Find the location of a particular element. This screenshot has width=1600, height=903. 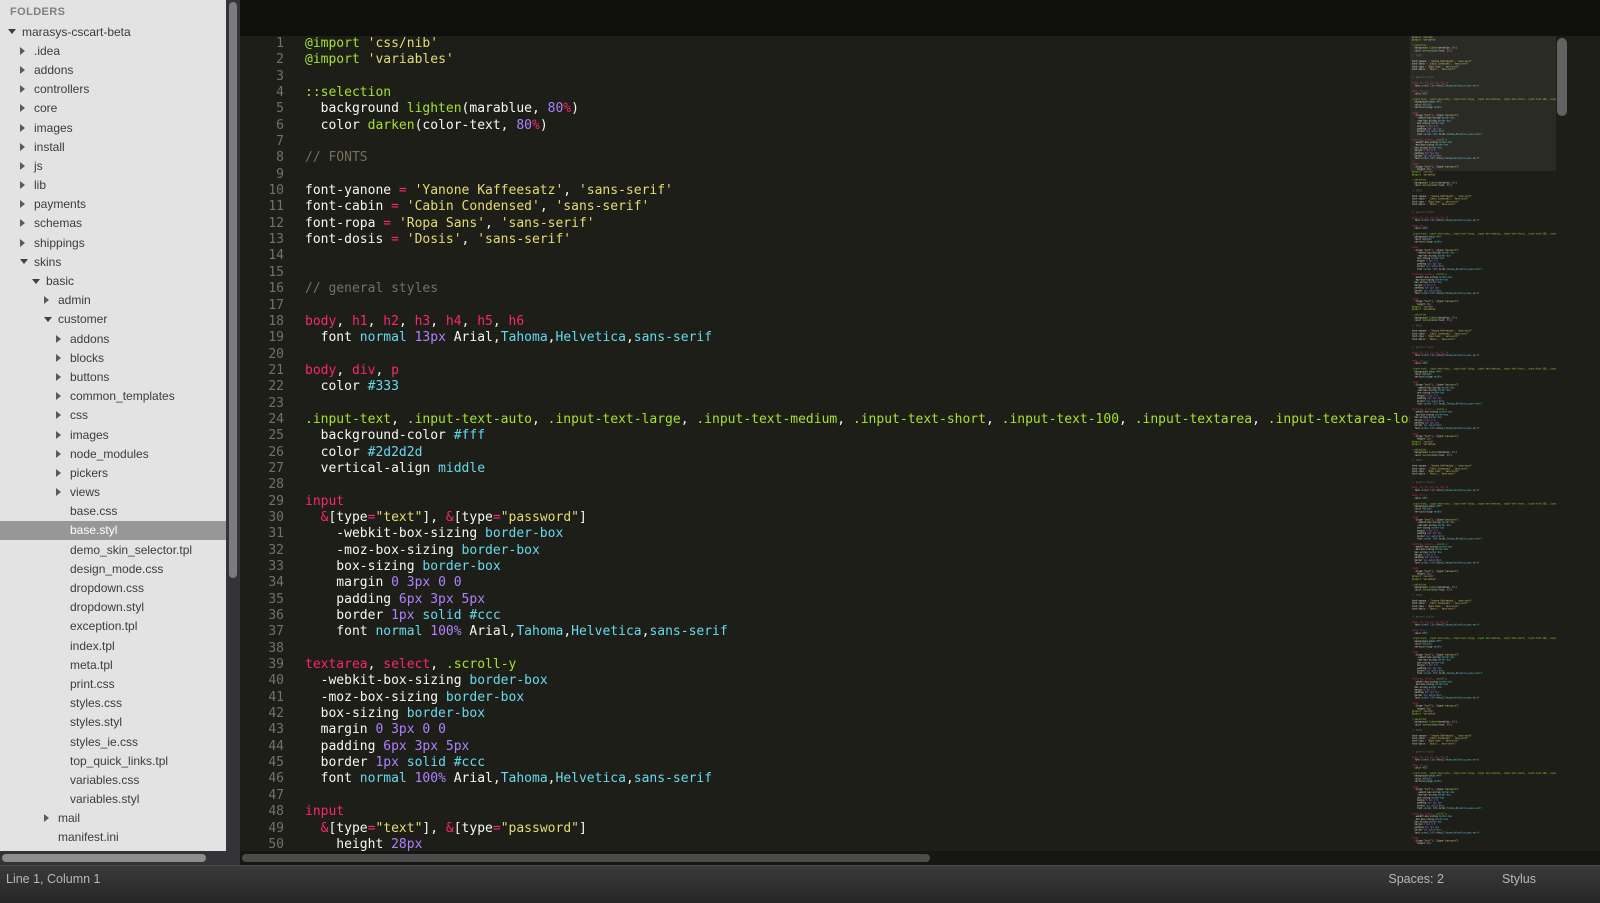

tree-item-label: basic is located at coordinates (60, 281).